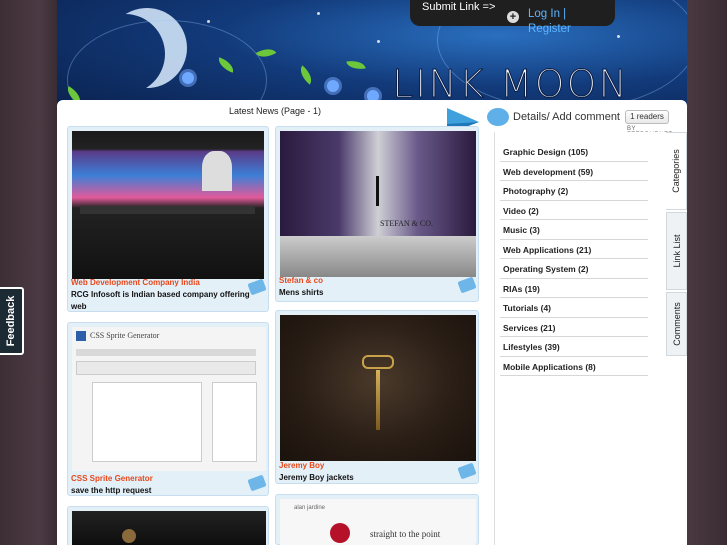 This screenshot has width=727, height=545. I want to click on post-description: Jeremy Boy jackets, so click(316, 477).